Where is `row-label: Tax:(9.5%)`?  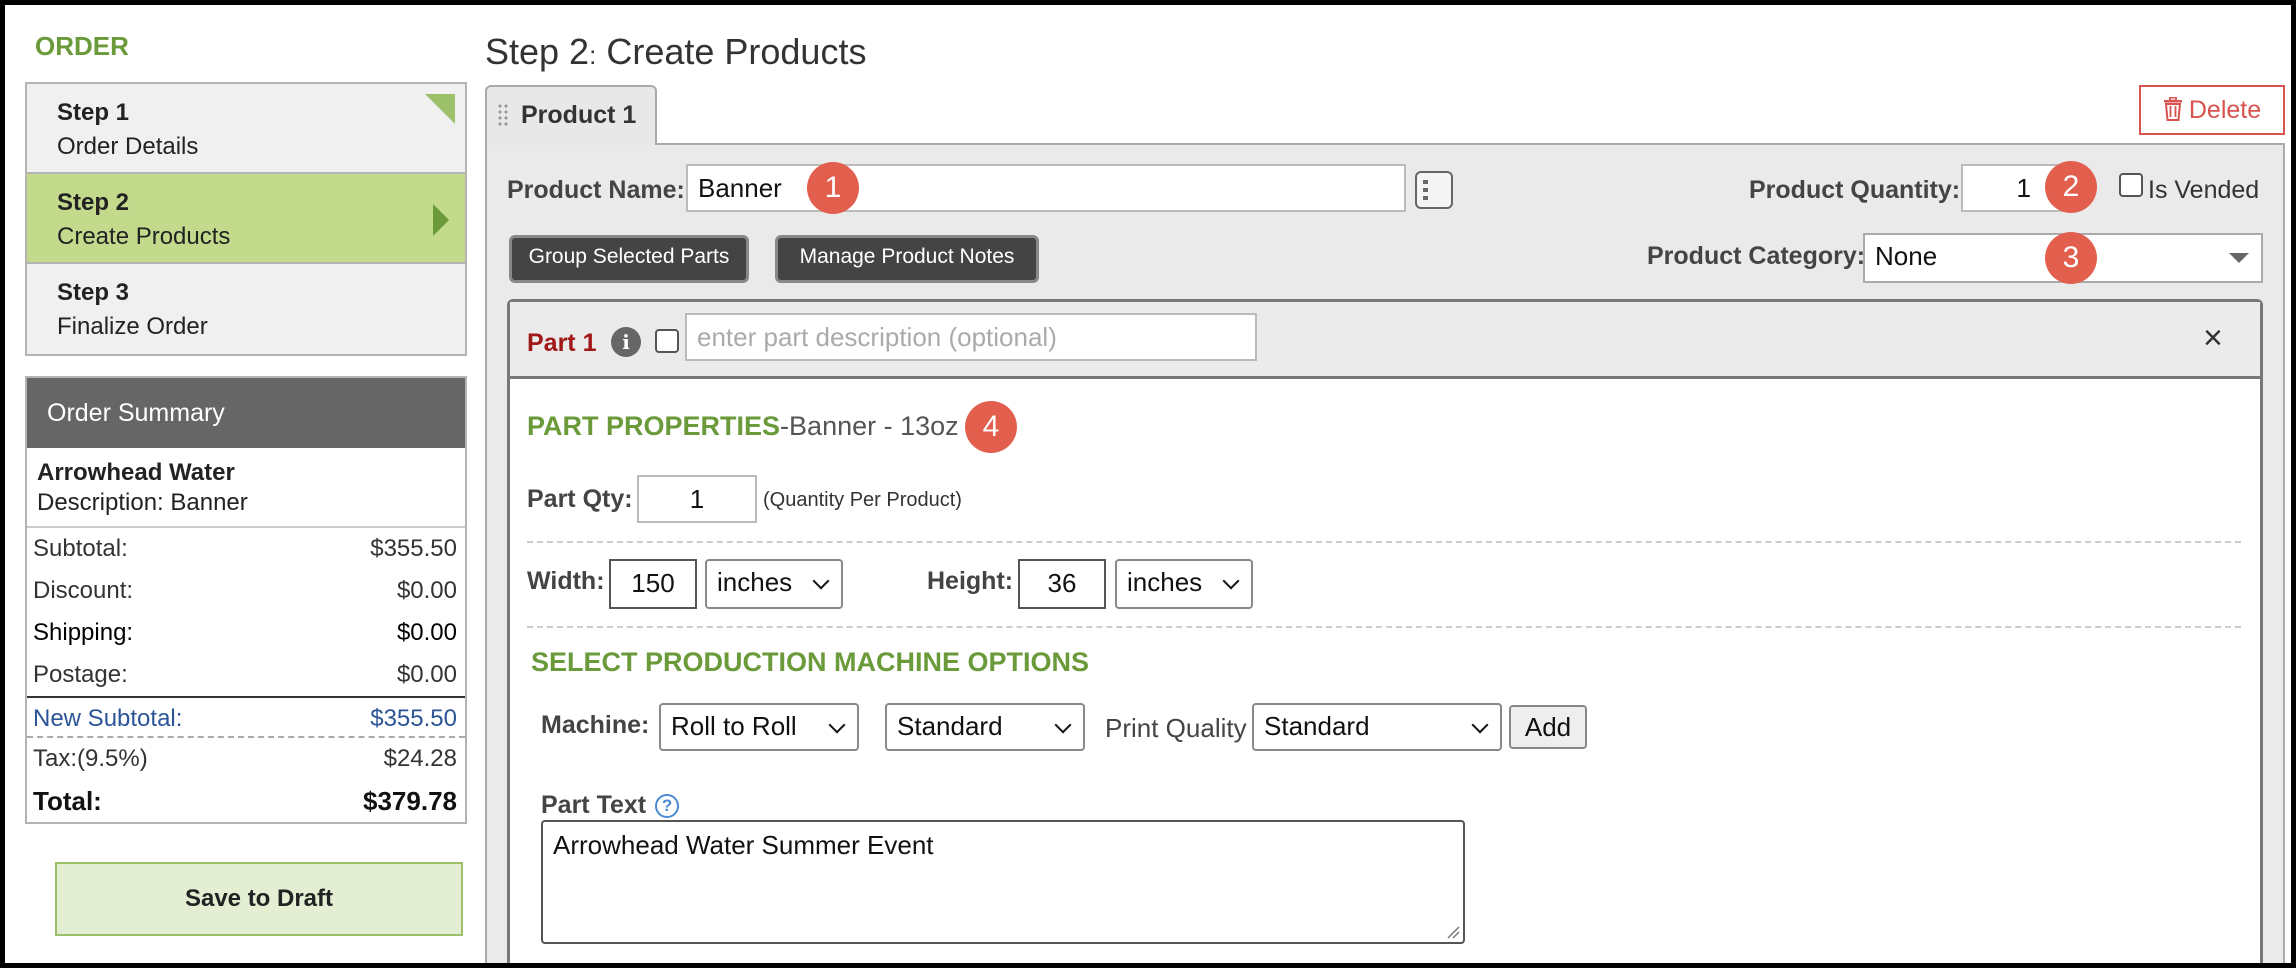
row-label: Tax:(9.5%) is located at coordinates (90, 758).